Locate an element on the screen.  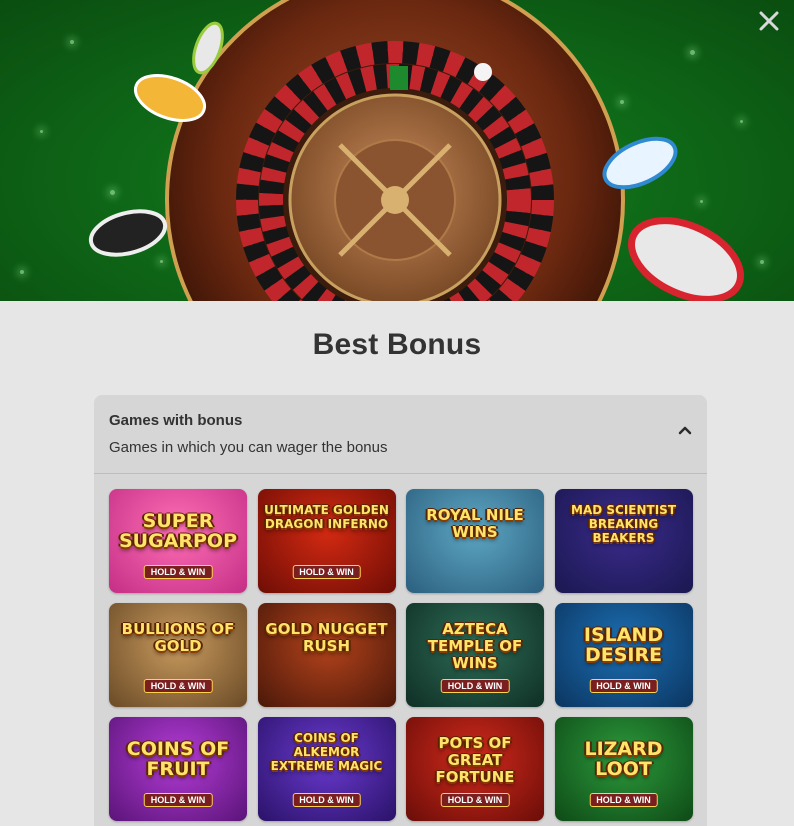
close-button is located at coordinates (772, 24).